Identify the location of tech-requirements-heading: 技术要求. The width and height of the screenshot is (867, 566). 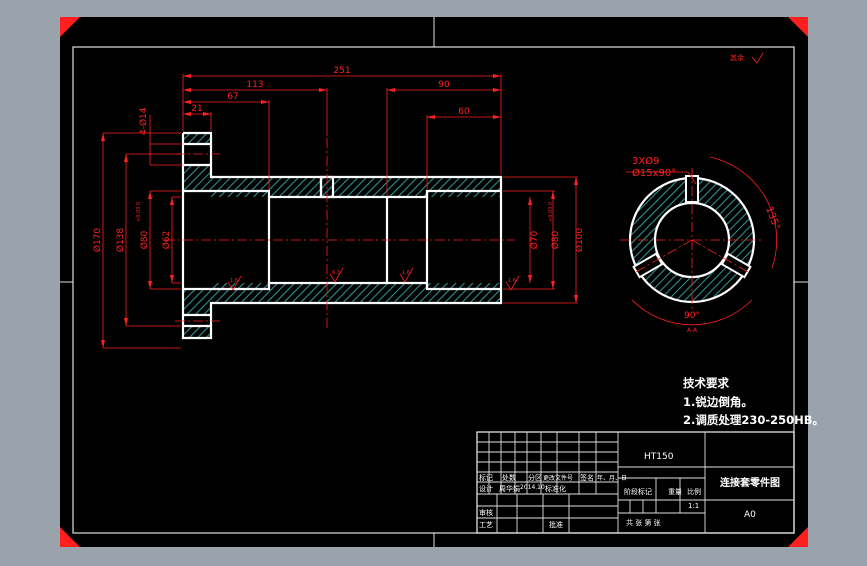
(706, 383).